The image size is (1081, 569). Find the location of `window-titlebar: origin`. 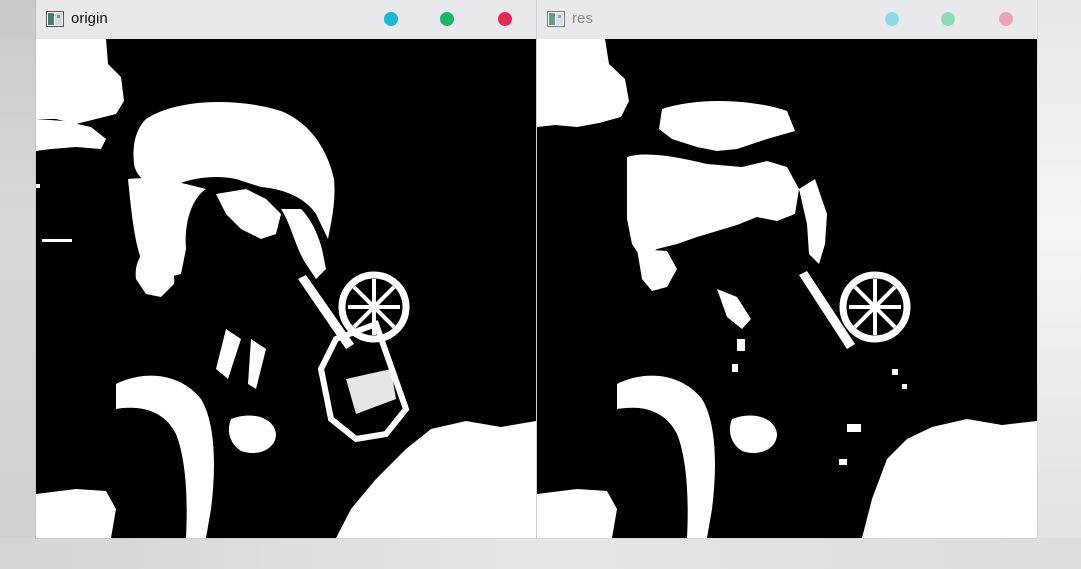

window-titlebar: origin is located at coordinates (286, 19).